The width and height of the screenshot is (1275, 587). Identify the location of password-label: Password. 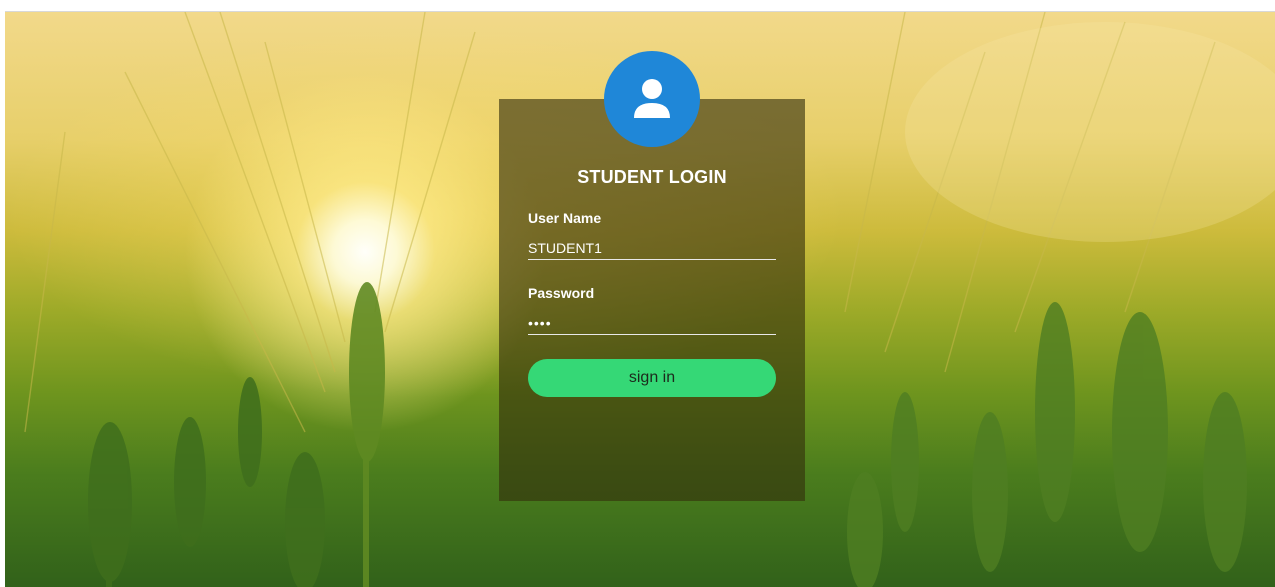
(561, 293).